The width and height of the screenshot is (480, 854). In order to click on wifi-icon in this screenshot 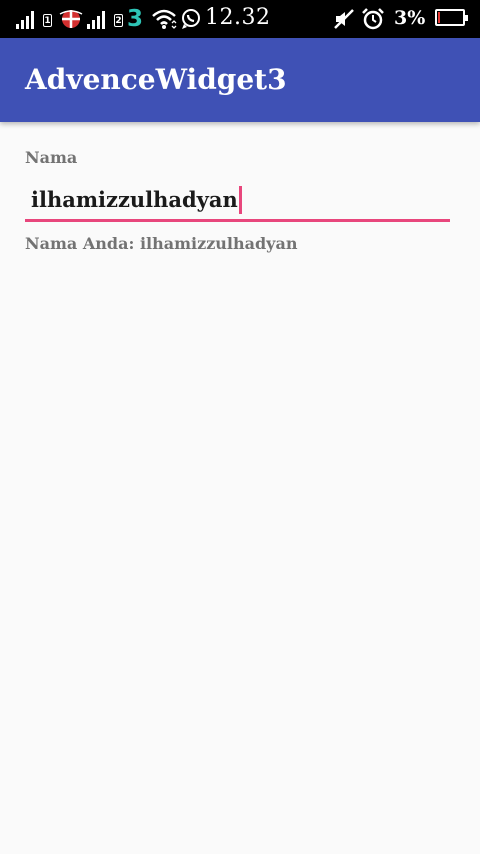, I will do `click(164, 19)`.